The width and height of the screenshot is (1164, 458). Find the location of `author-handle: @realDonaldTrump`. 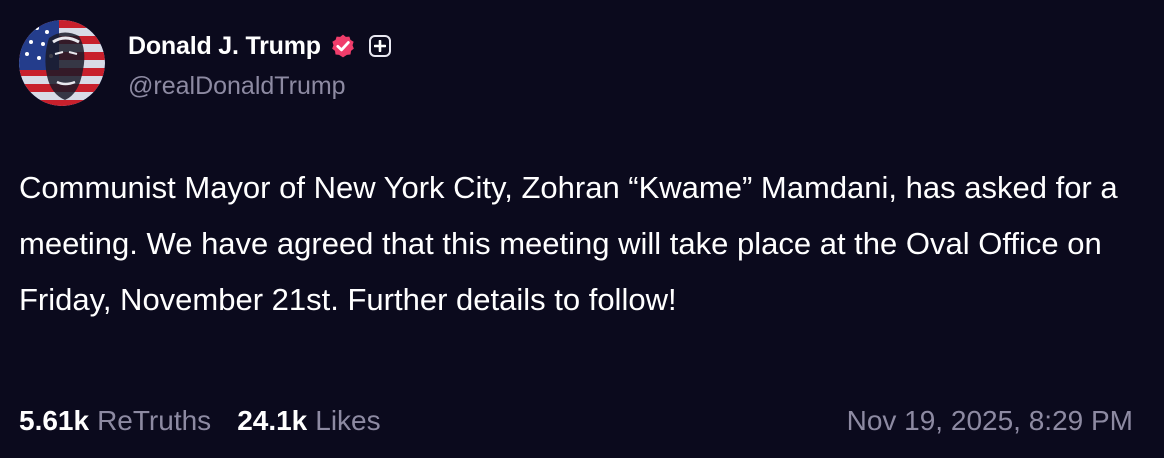

author-handle: @realDonaldTrump is located at coordinates (237, 86).